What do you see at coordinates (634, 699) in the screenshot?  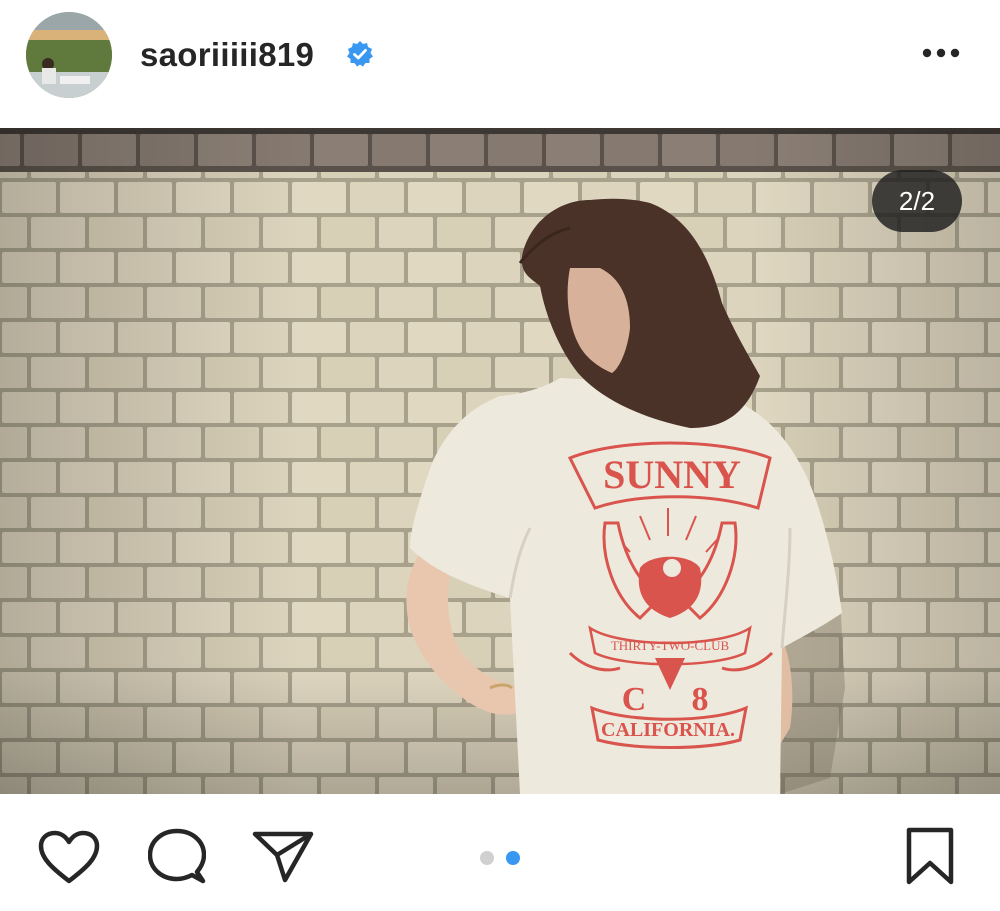 I see `print-left-letter: C` at bounding box center [634, 699].